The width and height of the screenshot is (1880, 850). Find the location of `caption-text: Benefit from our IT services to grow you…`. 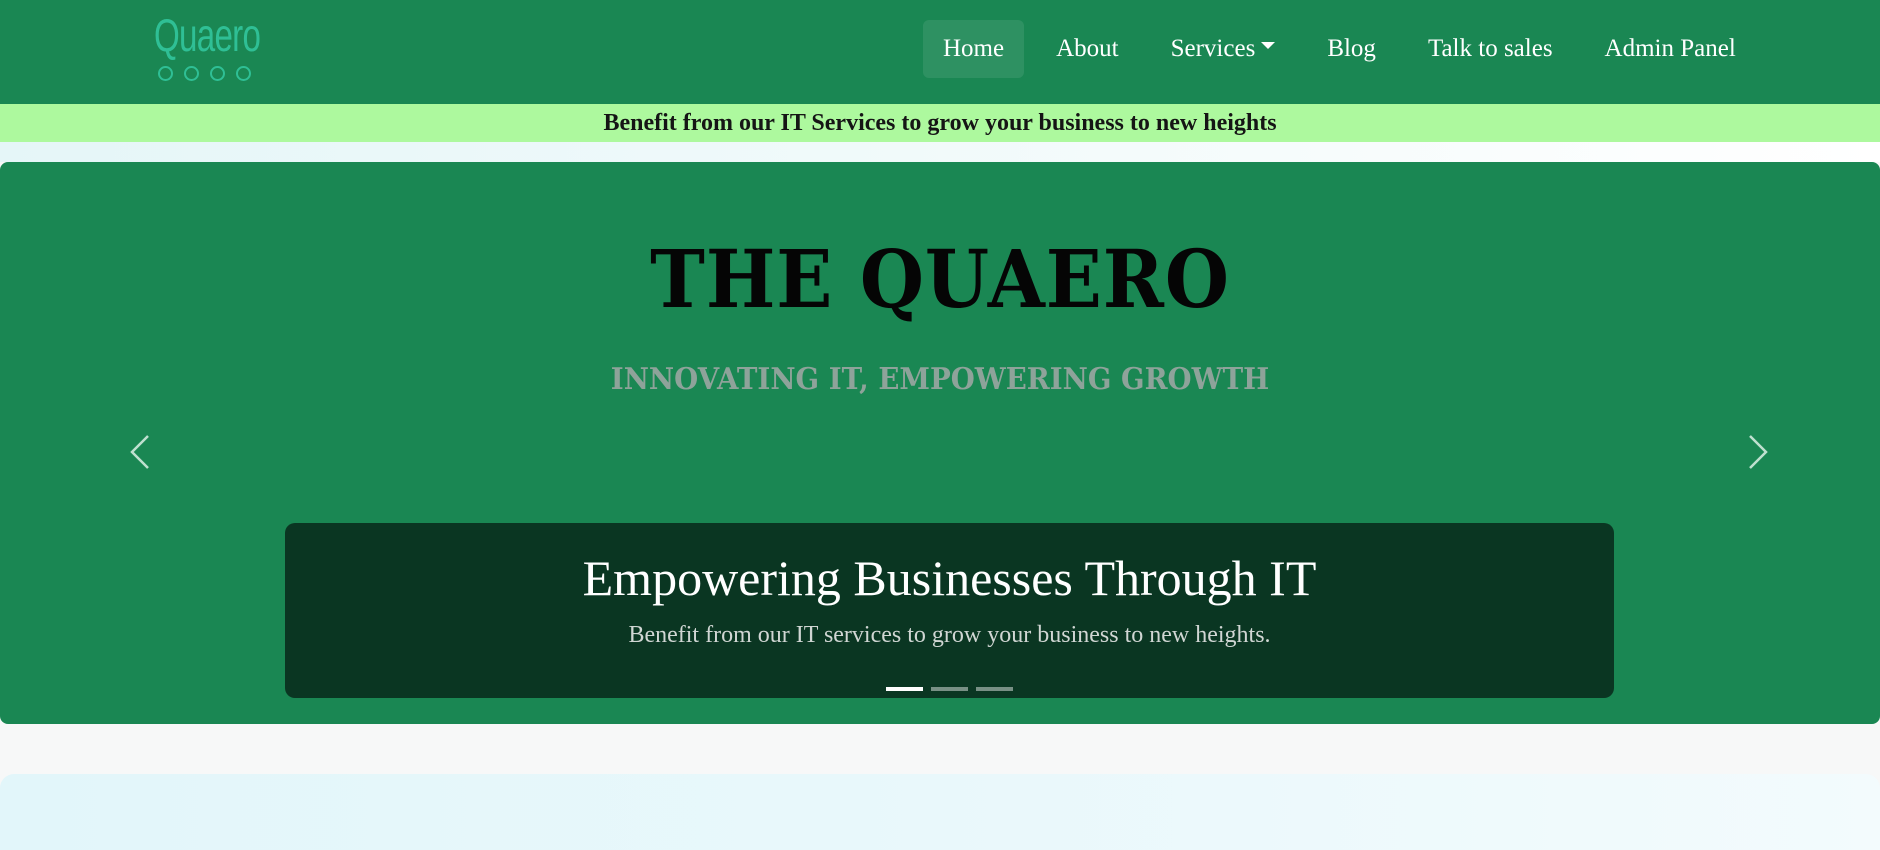

caption-text: Benefit from our IT services to grow you… is located at coordinates (949, 635).